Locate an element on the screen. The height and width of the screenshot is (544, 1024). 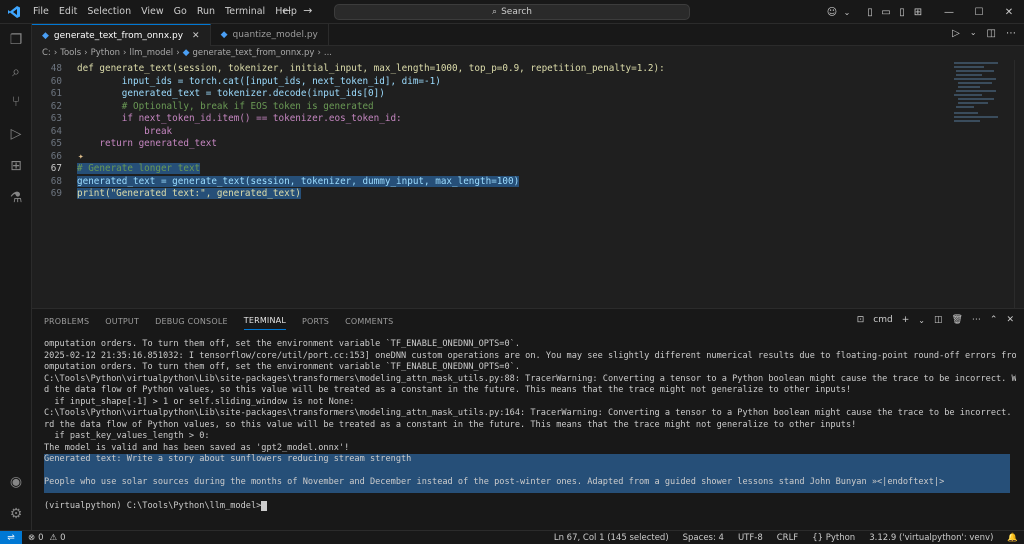
minimize-button: — is located at coordinates (949, 12).